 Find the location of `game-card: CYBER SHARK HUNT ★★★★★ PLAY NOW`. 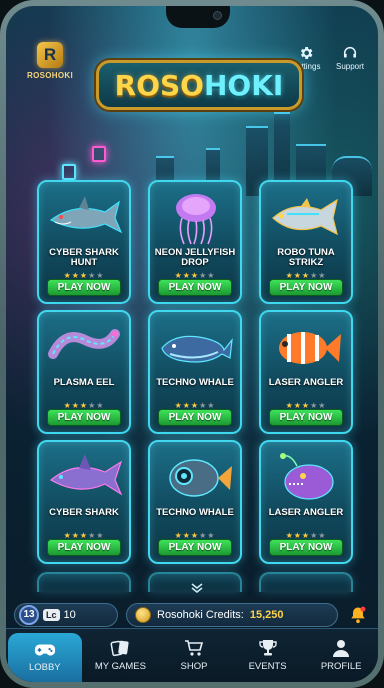

game-card: CYBER SHARK HUNT ★★★★★ PLAY NOW is located at coordinates (84, 242).